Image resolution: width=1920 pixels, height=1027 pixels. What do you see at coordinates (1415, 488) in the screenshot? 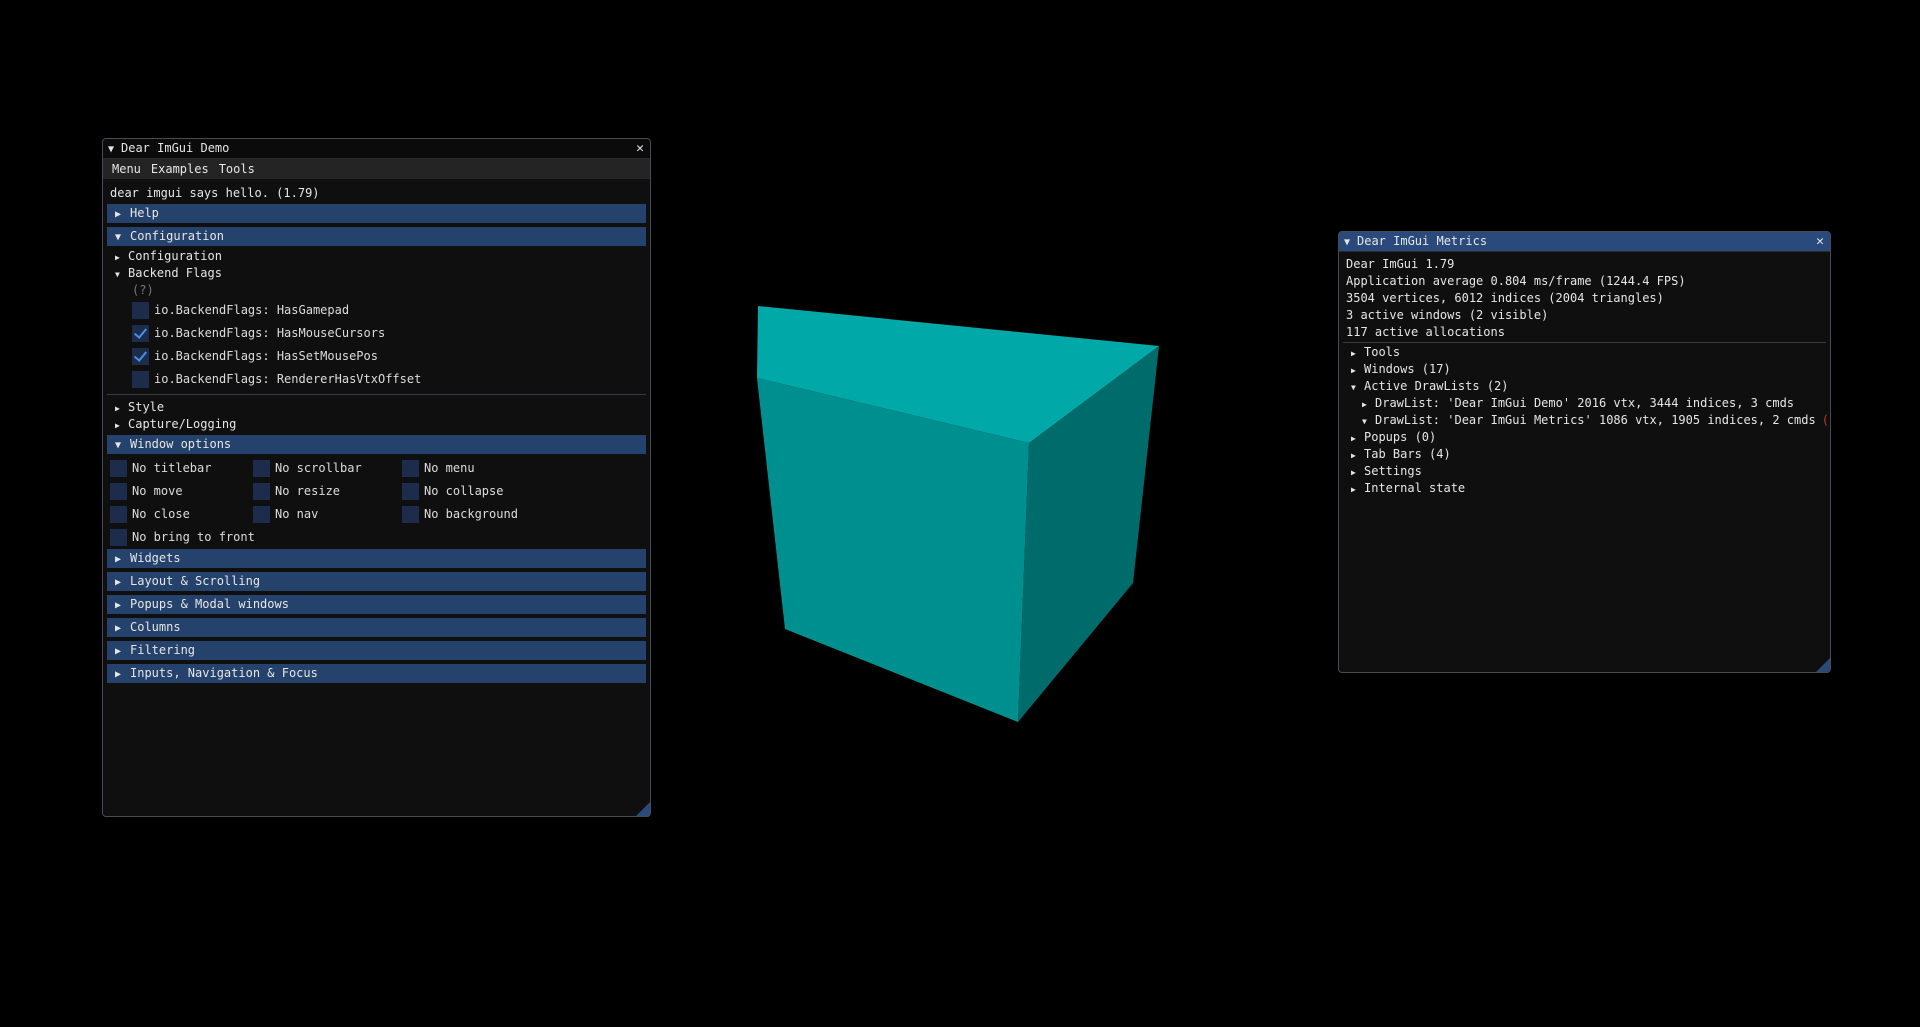
I see `tree-node-label: Internal state` at bounding box center [1415, 488].